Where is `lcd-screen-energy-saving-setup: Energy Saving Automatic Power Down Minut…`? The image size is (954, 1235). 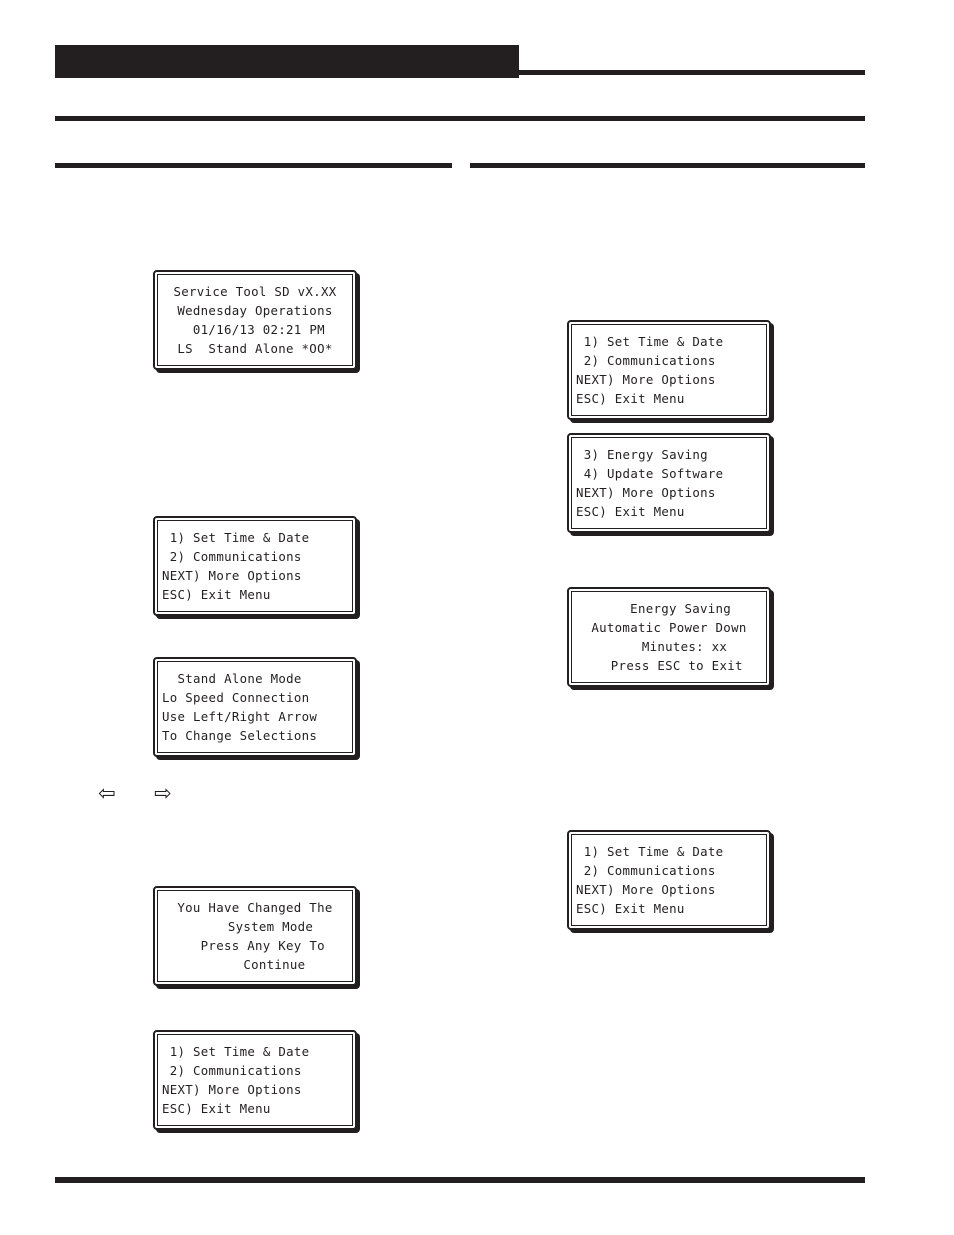 lcd-screen-energy-saving-setup: Energy Saving Automatic Power Down Minut… is located at coordinates (669, 637).